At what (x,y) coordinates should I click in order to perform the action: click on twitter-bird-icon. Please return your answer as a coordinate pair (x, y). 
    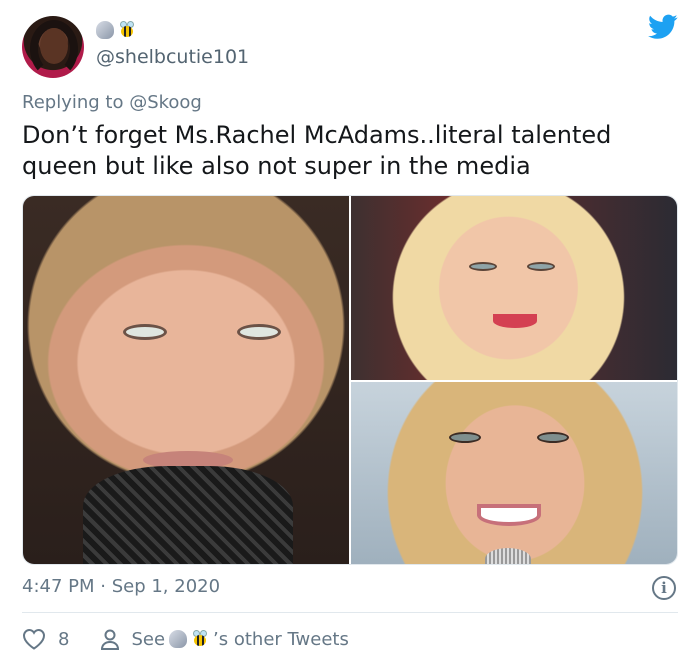
    Looking at the image, I should click on (663, 27).